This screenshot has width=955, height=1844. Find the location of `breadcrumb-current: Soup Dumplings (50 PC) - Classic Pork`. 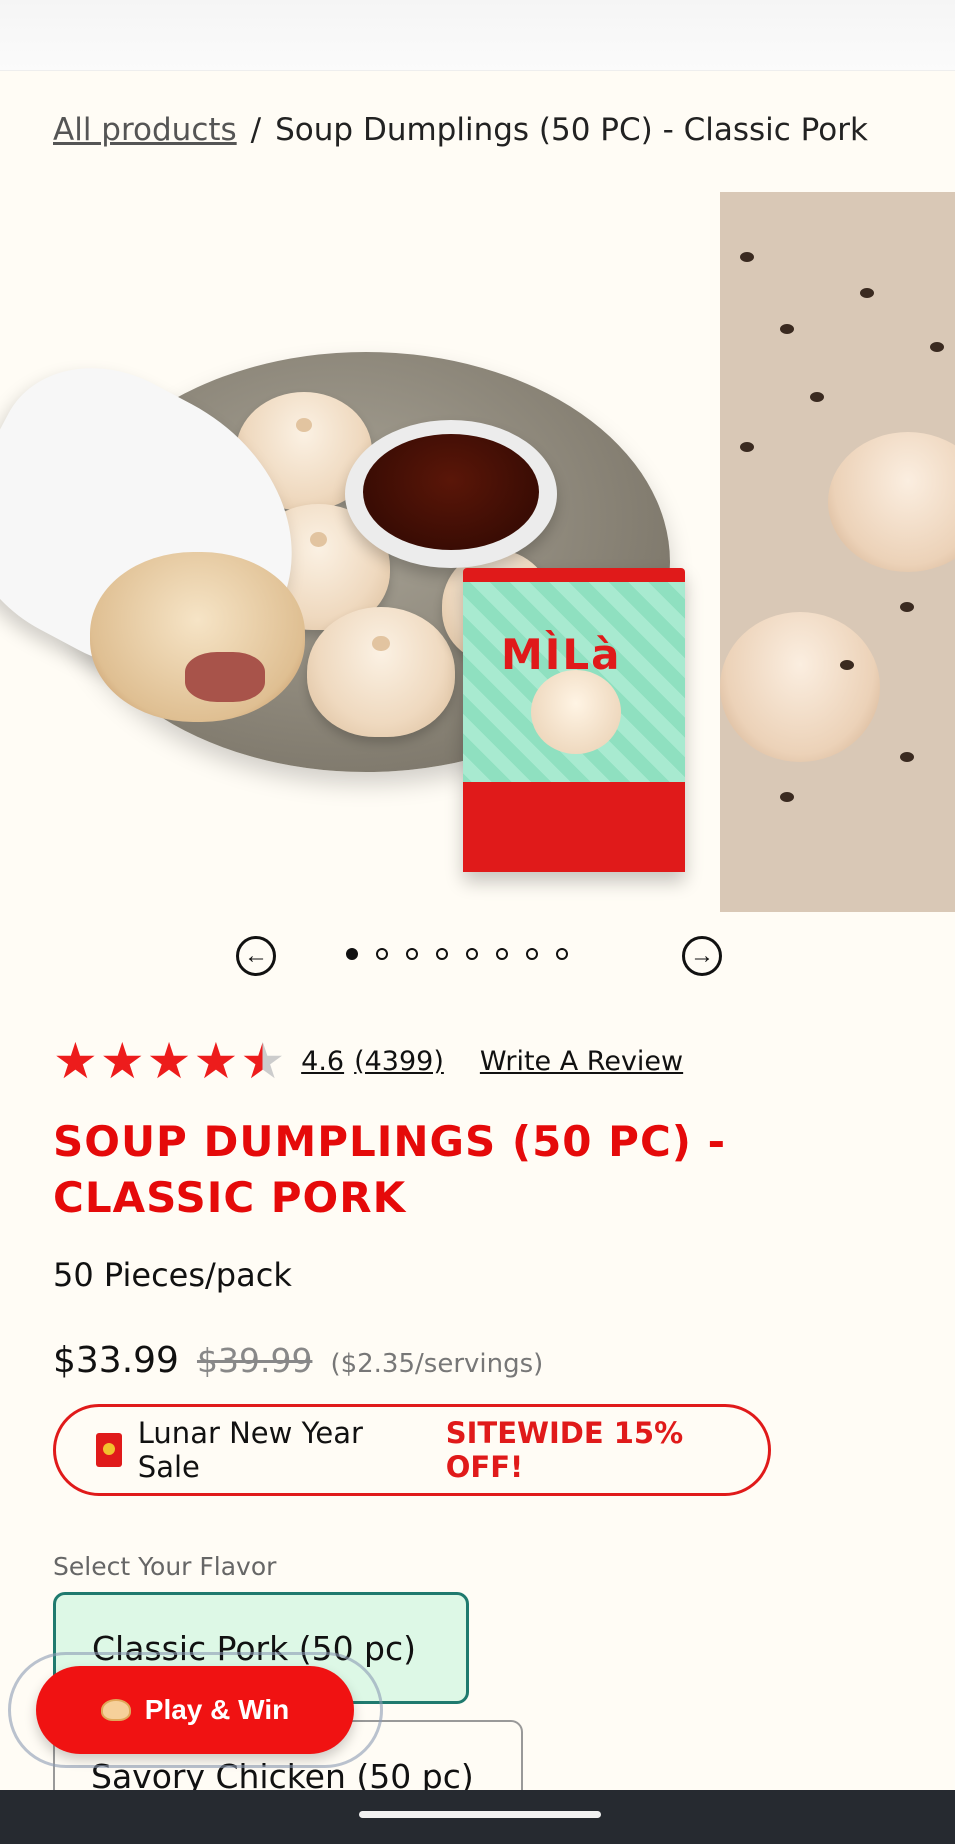

breadcrumb-current: Soup Dumplings (50 PC) - Classic Pork is located at coordinates (571, 130).